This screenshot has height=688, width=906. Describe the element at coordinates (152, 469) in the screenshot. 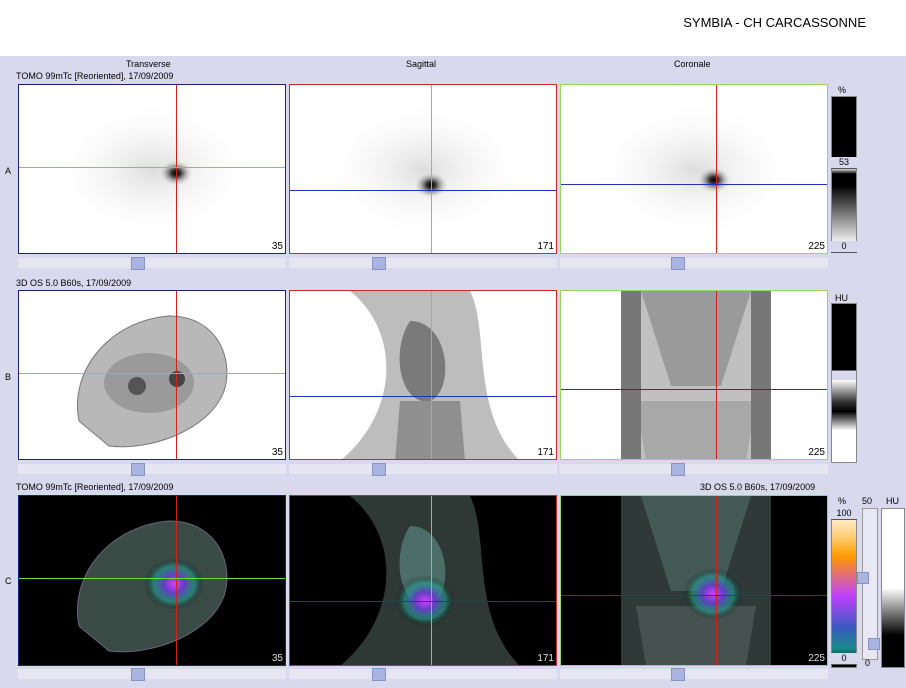

I see `slice-scrollbar-b-transverse` at that location.